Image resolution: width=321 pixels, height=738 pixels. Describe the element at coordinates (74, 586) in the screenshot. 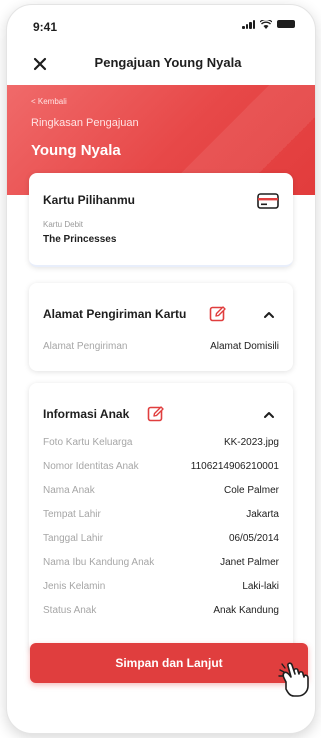

I see `row-label: Jenis Kelamin` at that location.